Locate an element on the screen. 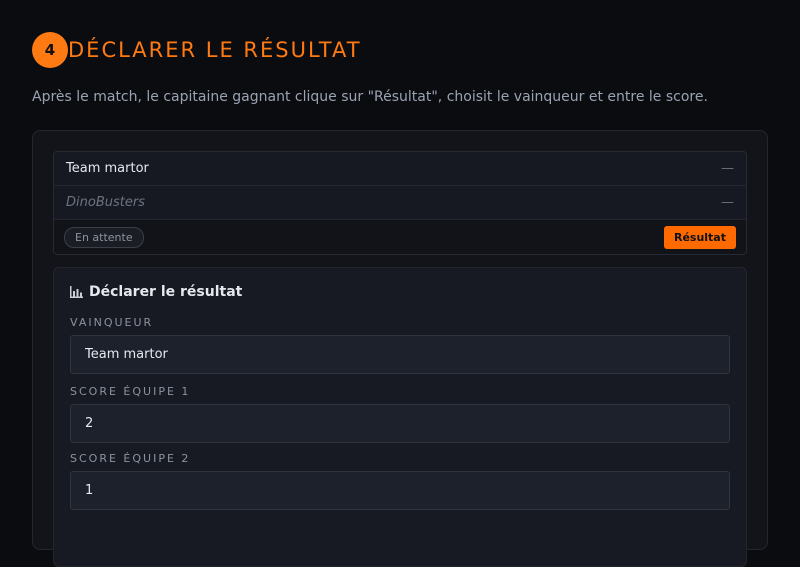  match-card-footer: En attente Résultat is located at coordinates (400, 237).